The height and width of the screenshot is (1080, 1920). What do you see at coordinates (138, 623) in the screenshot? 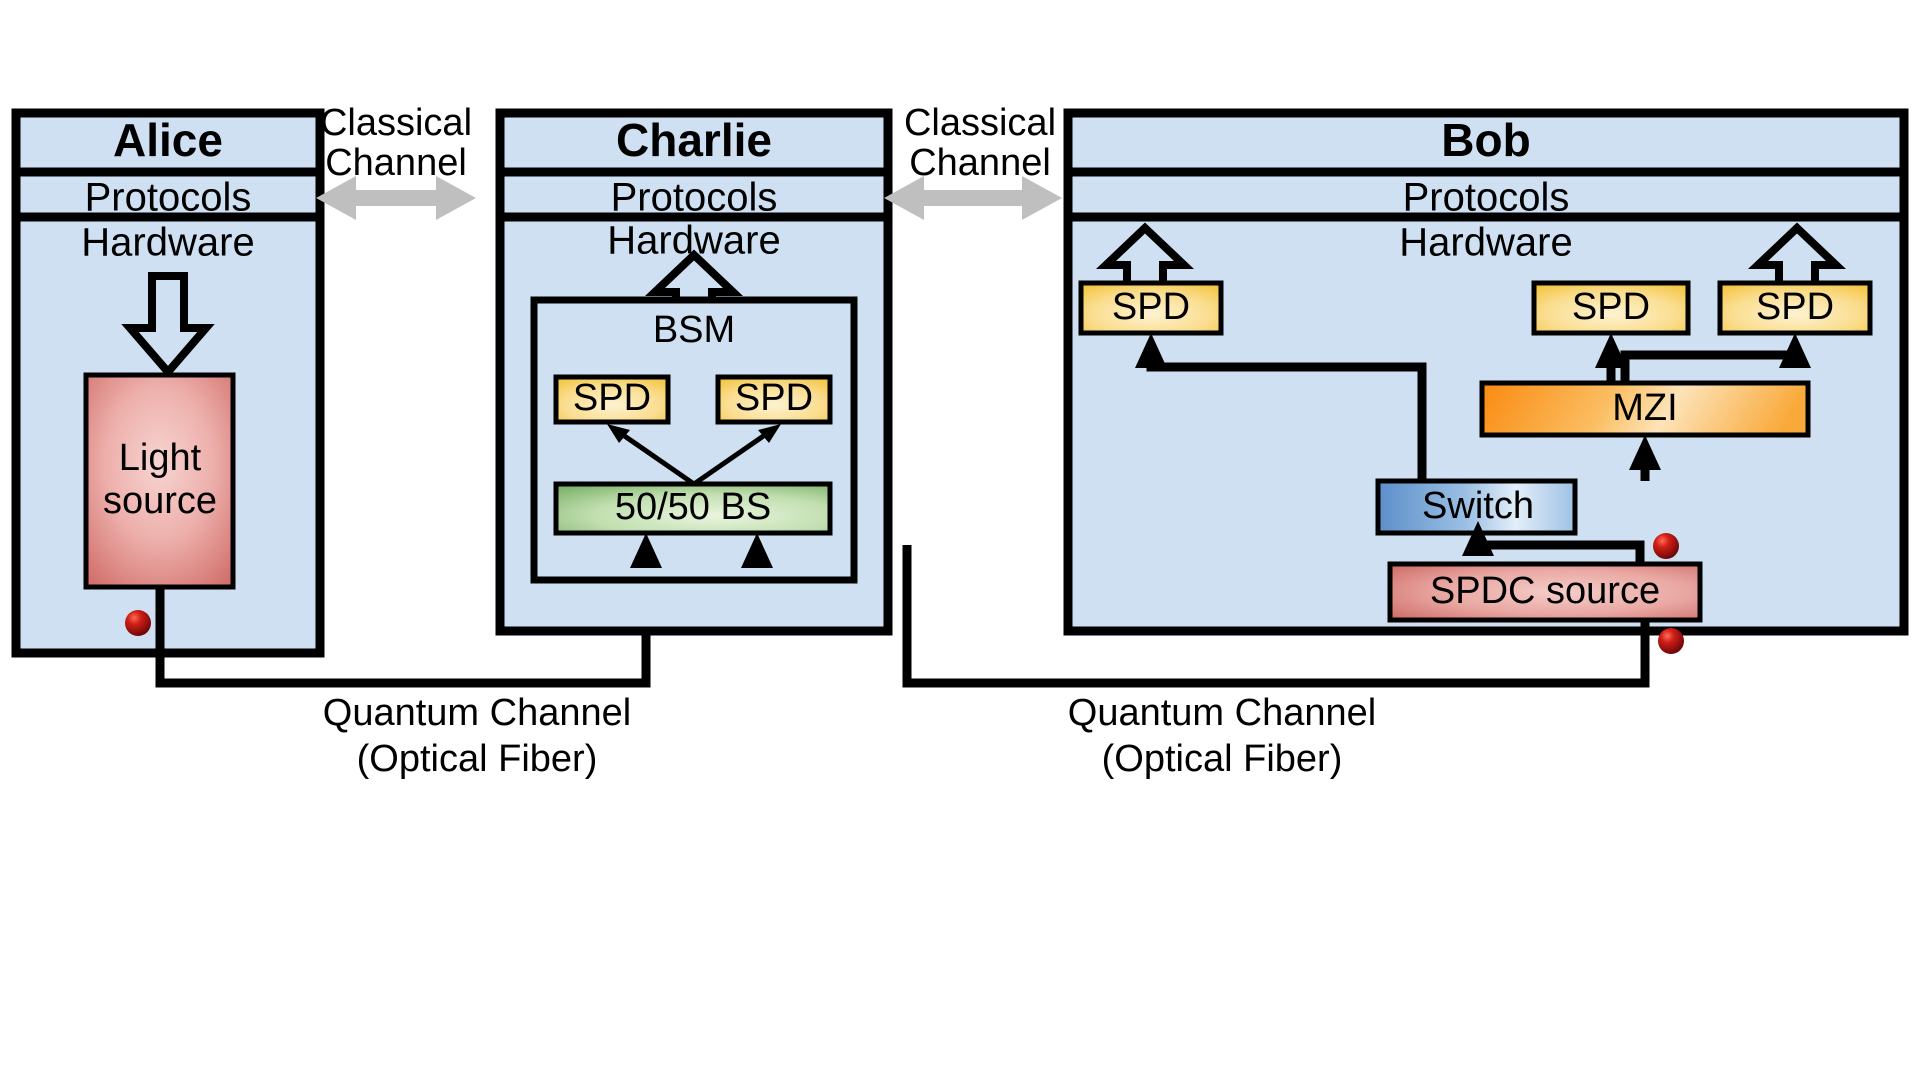
I see `photon-alice` at bounding box center [138, 623].